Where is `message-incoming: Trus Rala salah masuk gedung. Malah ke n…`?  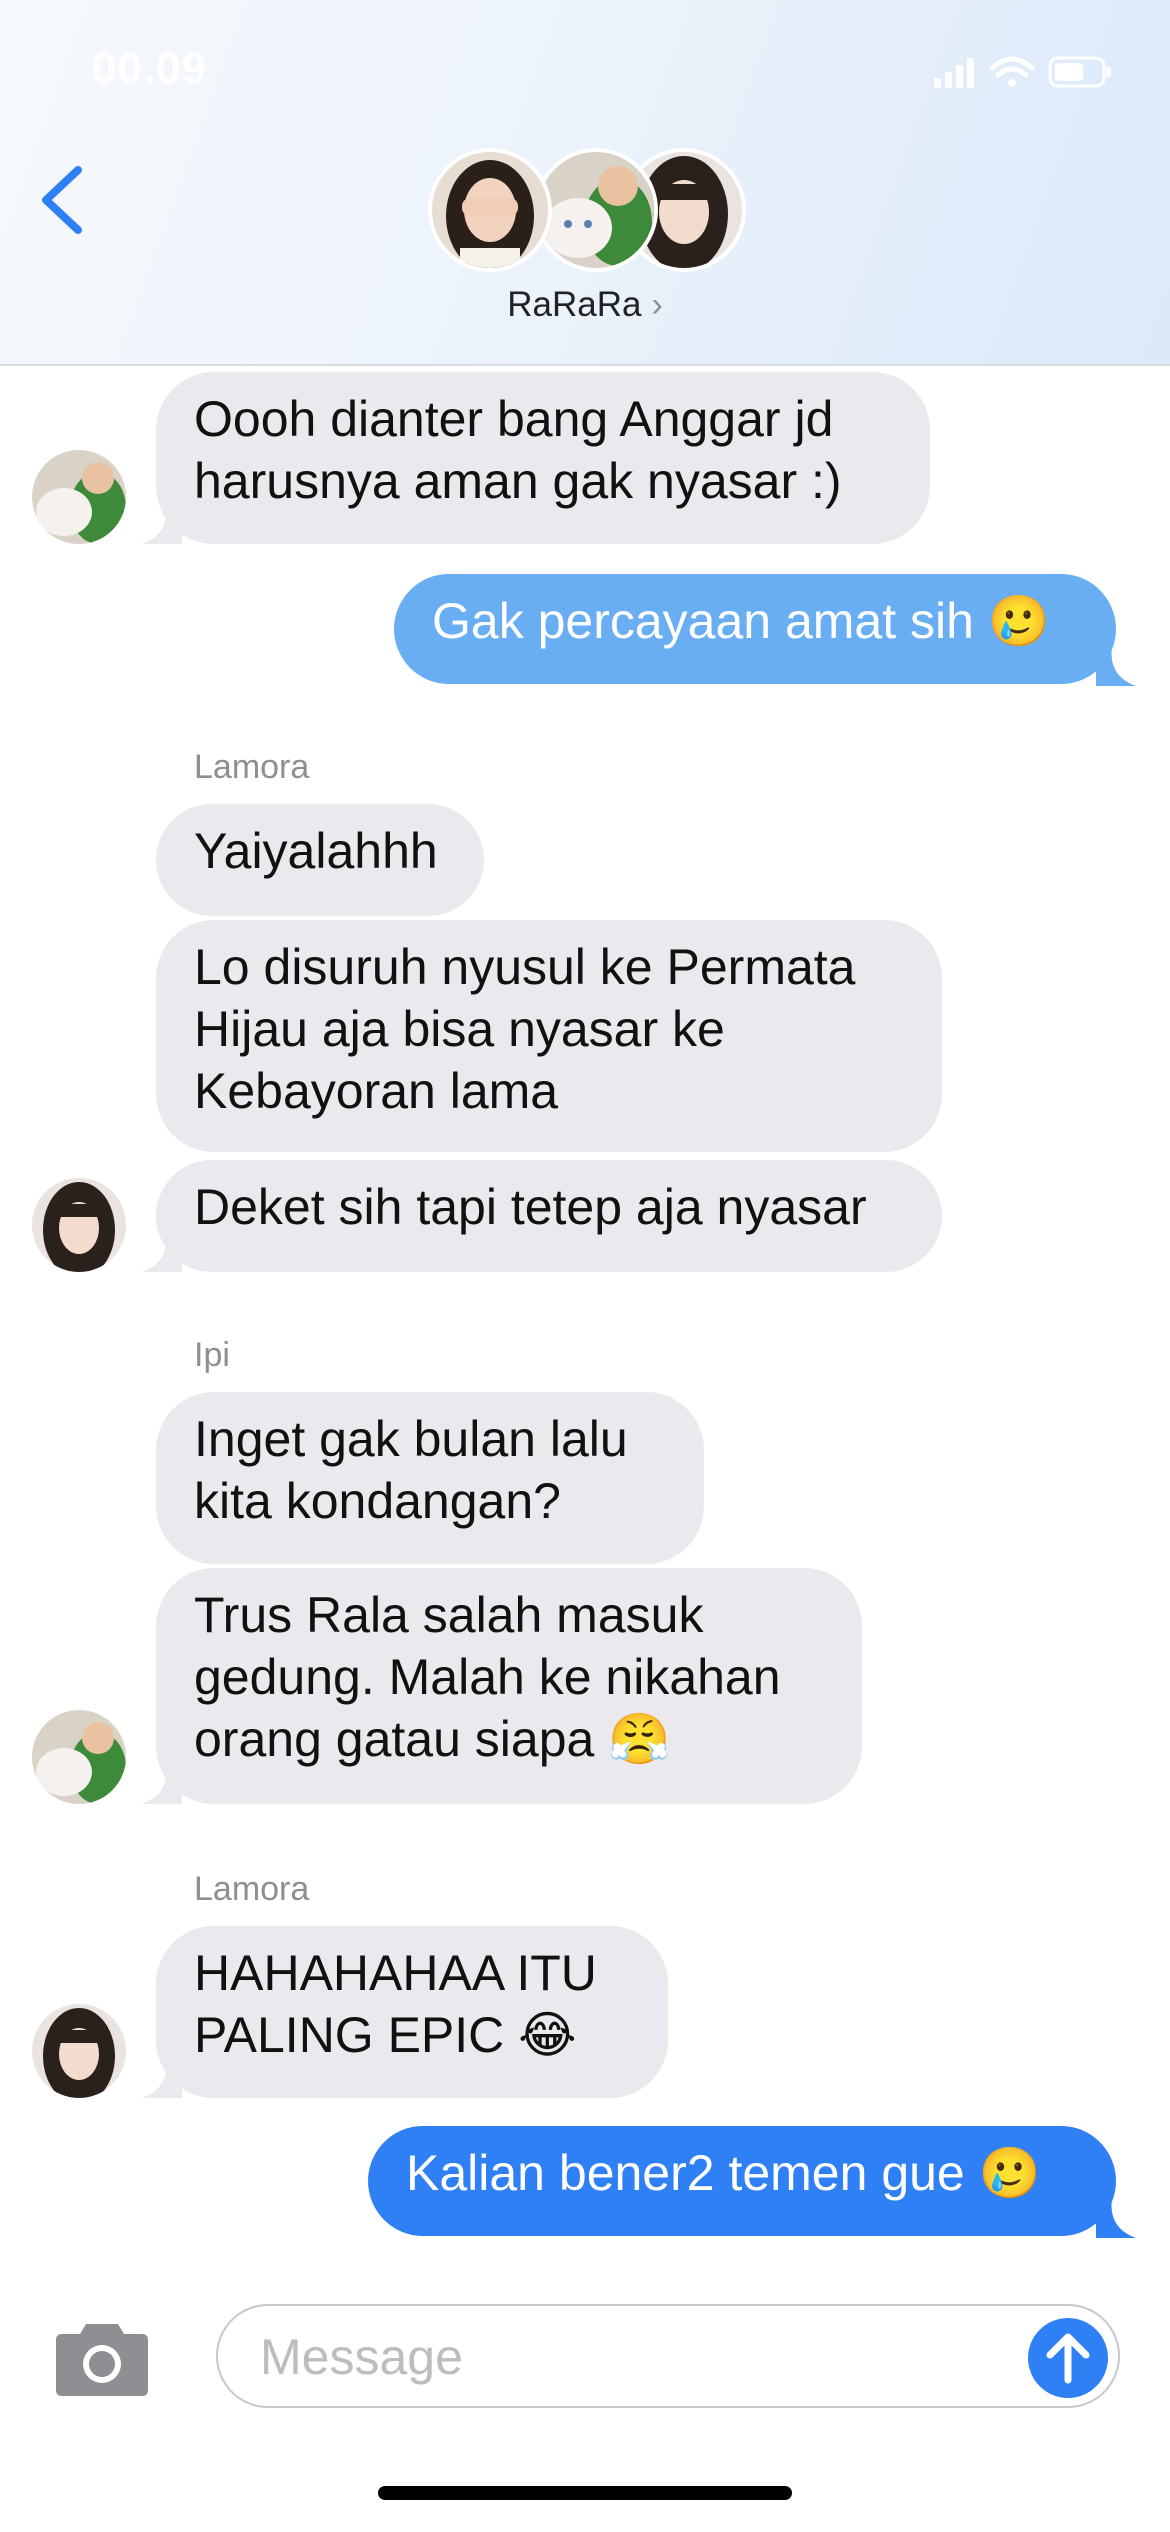
message-incoming: Trus Rala salah masuk gedung. Malah ke n… is located at coordinates (509, 1686).